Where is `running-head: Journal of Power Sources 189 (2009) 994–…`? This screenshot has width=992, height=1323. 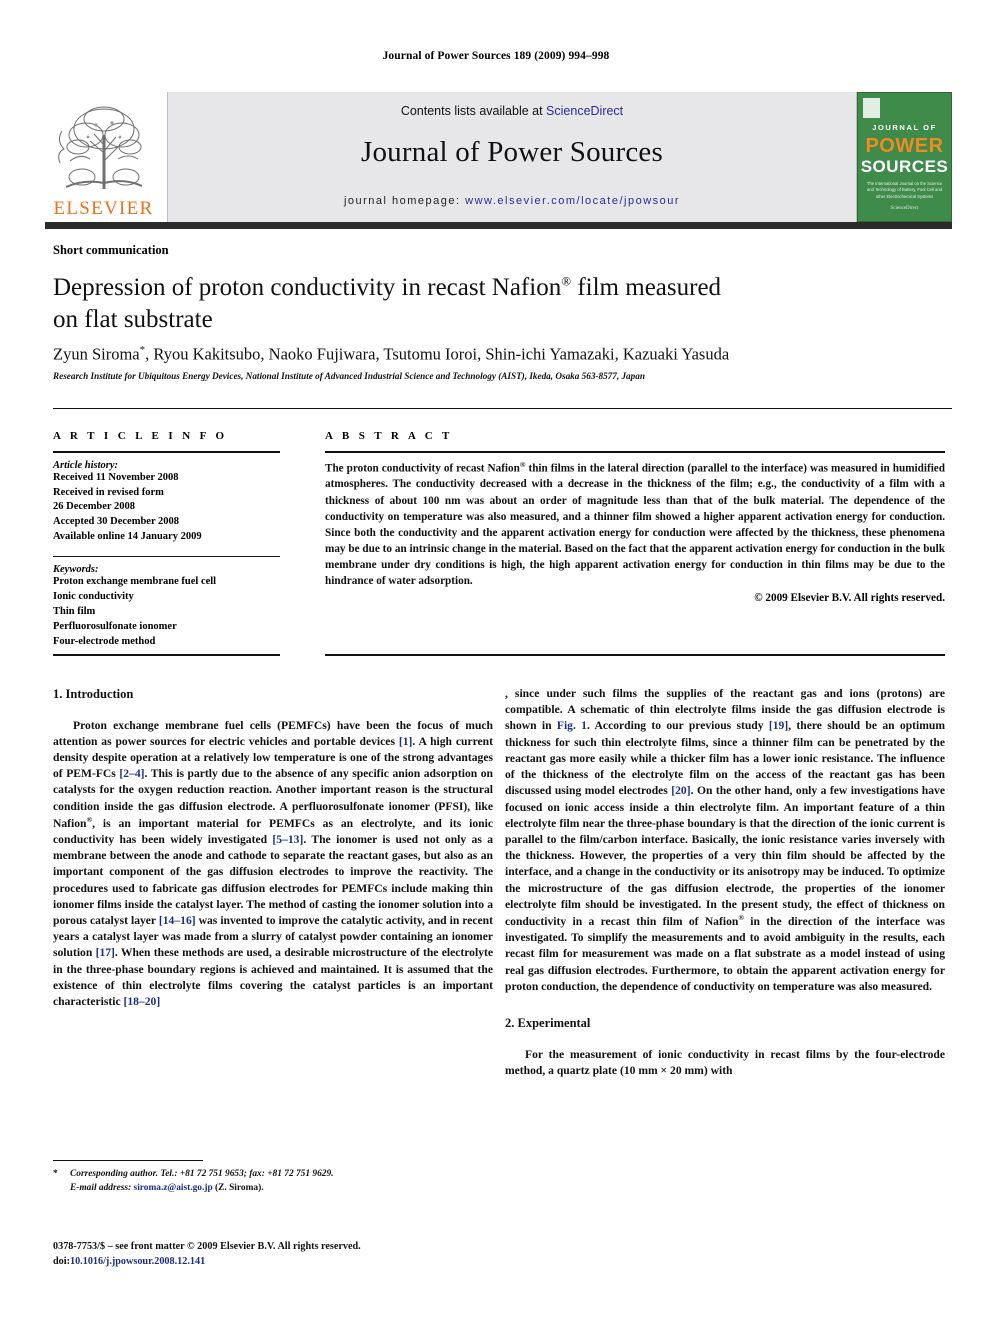 running-head: Journal of Power Sources 189 (2009) 994–… is located at coordinates (496, 56).